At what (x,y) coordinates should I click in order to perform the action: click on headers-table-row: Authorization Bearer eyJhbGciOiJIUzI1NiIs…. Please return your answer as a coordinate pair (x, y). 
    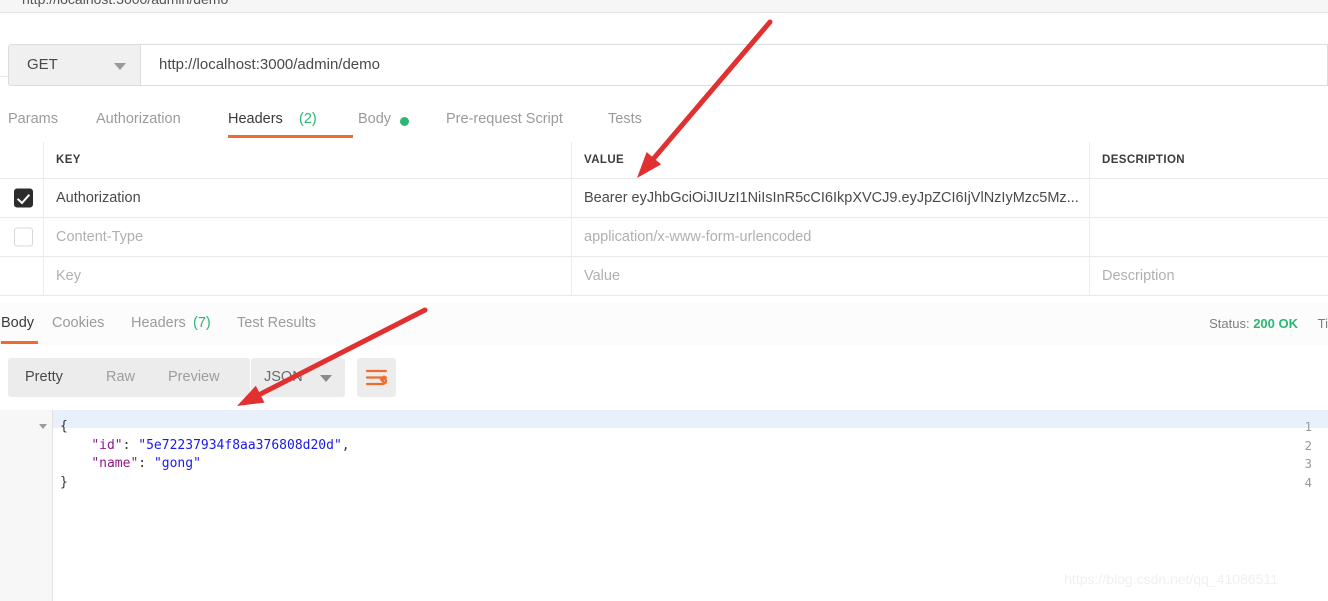
    Looking at the image, I should click on (664, 198).